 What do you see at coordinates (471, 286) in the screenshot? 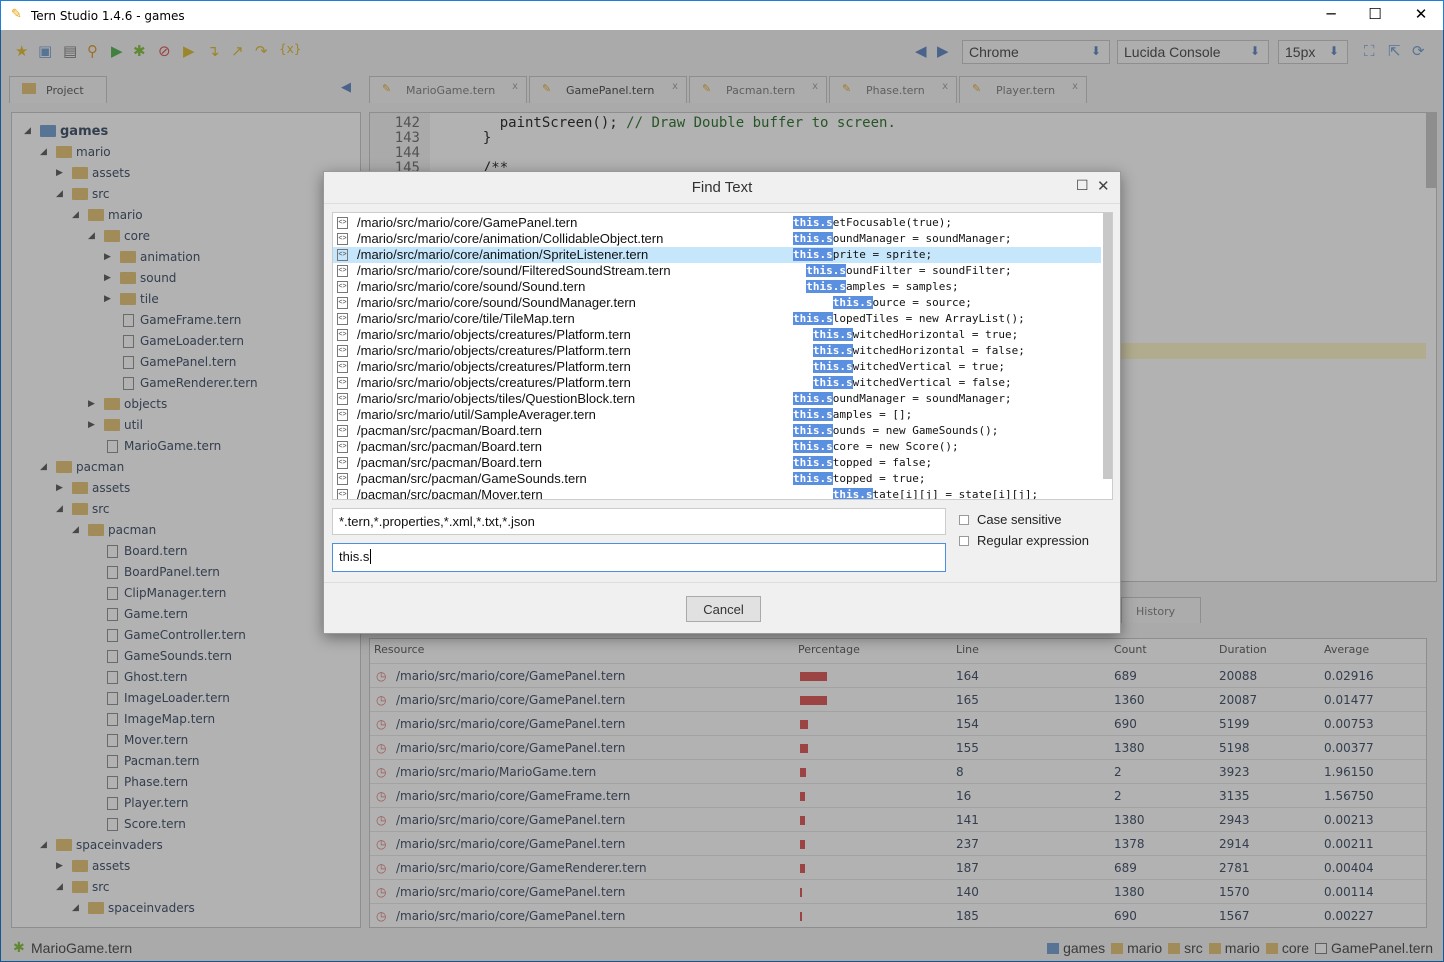
I see `result-path: /mario/src/mario/core/sound/Sound.tern` at bounding box center [471, 286].